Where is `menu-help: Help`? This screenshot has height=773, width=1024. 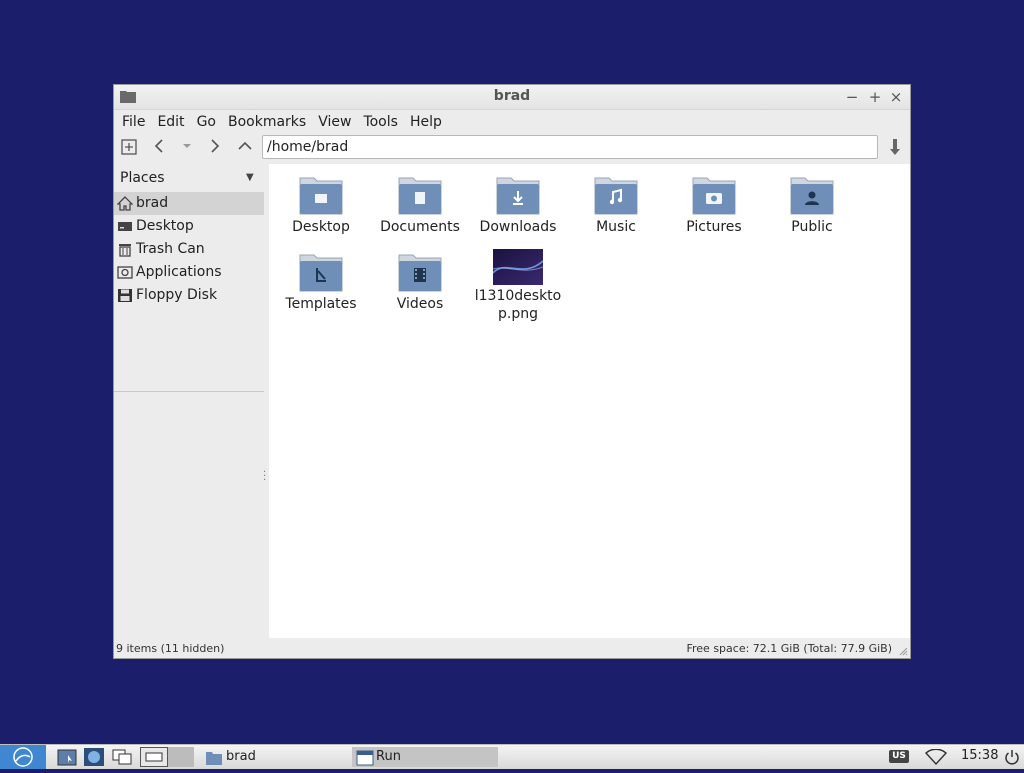 menu-help: Help is located at coordinates (426, 122).